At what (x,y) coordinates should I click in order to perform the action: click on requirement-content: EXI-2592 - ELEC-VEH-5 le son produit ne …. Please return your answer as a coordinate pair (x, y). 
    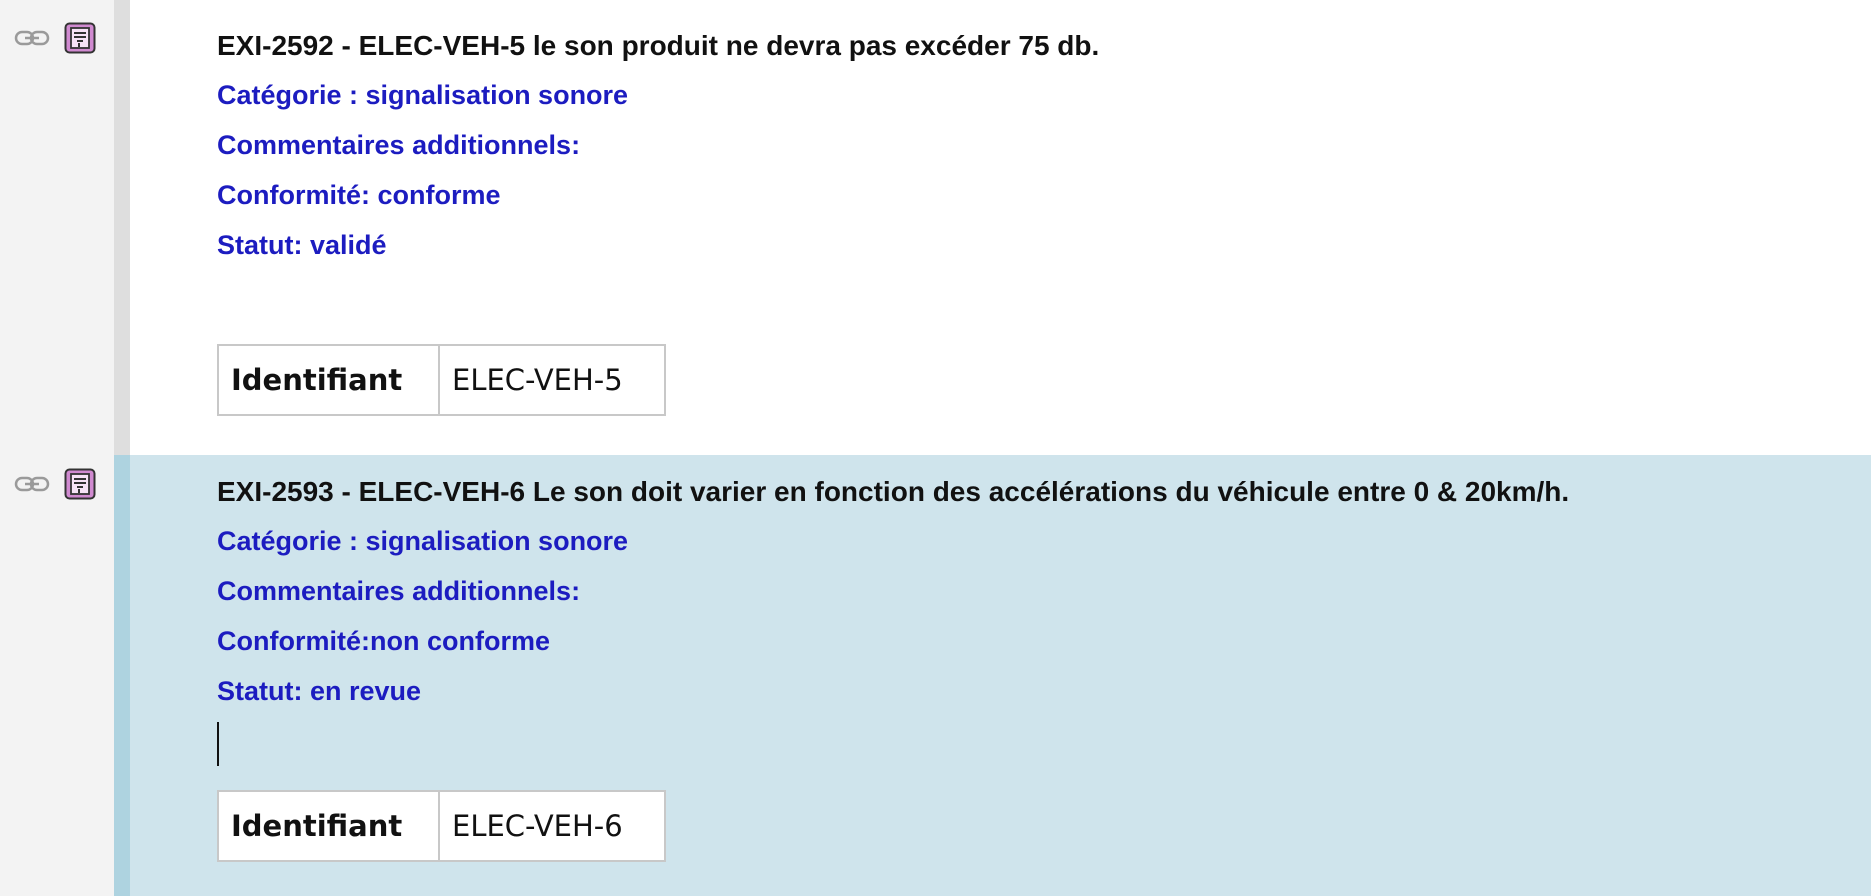
    Looking at the image, I should click on (658, 146).